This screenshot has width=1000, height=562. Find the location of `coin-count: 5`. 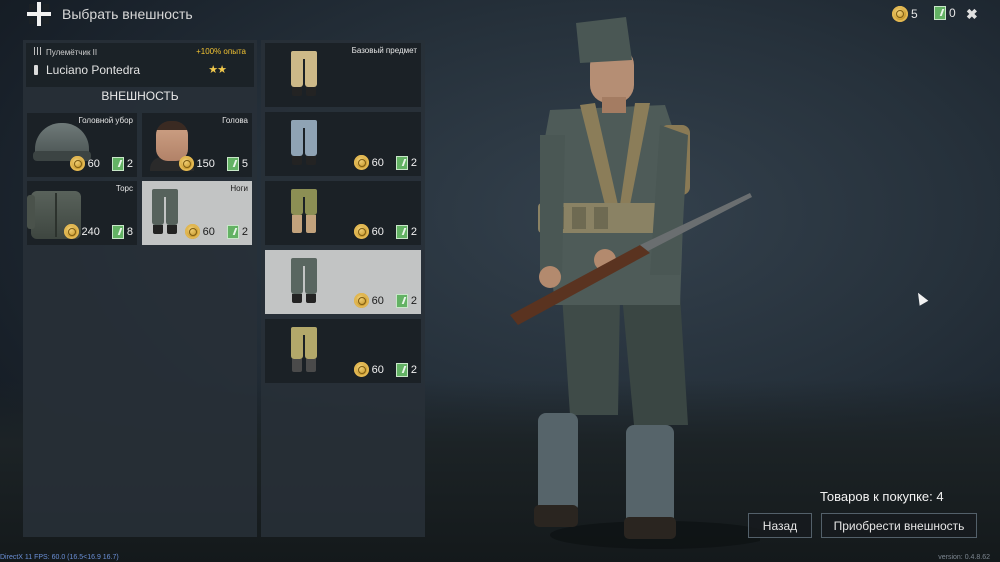

coin-count: 5 is located at coordinates (914, 14).